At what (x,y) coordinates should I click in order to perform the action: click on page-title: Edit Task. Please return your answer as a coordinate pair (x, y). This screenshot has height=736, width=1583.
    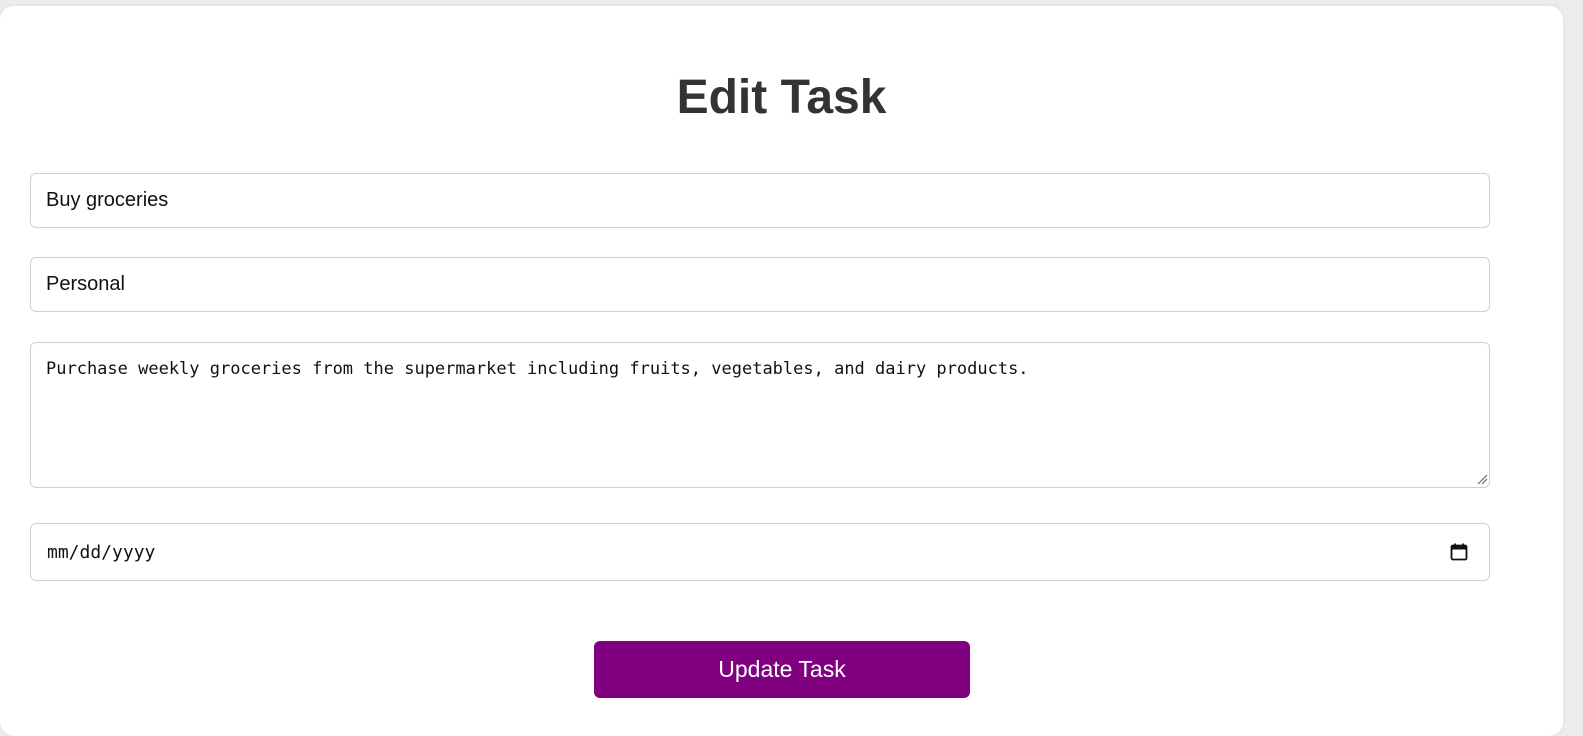
    Looking at the image, I should click on (781, 97).